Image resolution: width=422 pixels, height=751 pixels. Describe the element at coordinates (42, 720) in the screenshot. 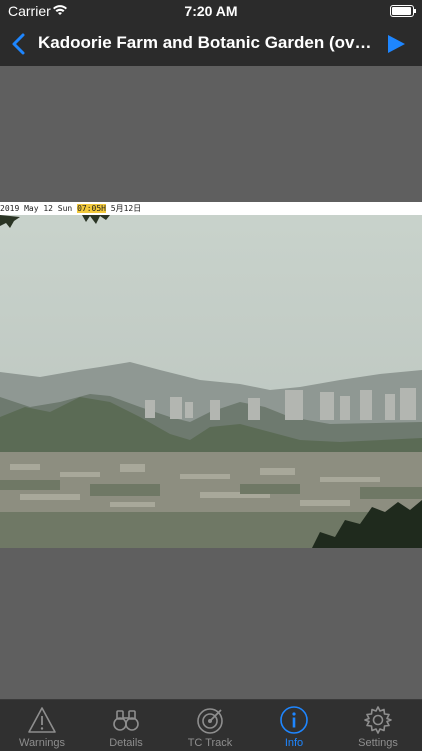

I see `warning-triangle-icon` at that location.